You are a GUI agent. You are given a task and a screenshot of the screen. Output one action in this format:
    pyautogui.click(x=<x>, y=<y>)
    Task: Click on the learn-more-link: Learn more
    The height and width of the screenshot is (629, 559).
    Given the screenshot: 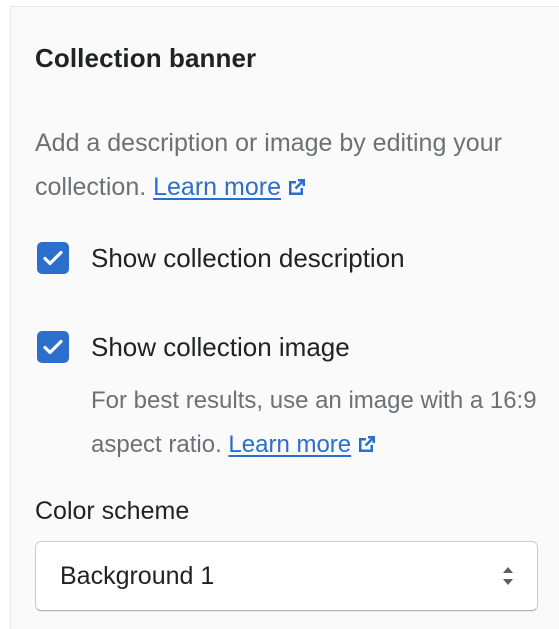 What is the action you would take?
    pyautogui.click(x=217, y=187)
    